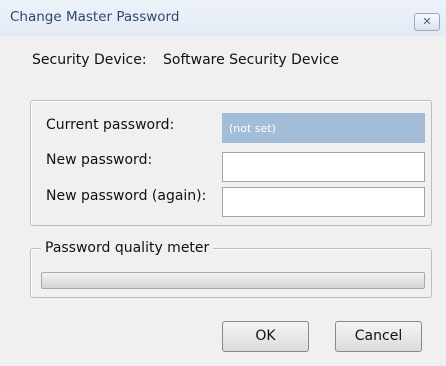 The image size is (446, 366). What do you see at coordinates (95, 17) in the screenshot?
I see `window-title: Change Master Password` at bounding box center [95, 17].